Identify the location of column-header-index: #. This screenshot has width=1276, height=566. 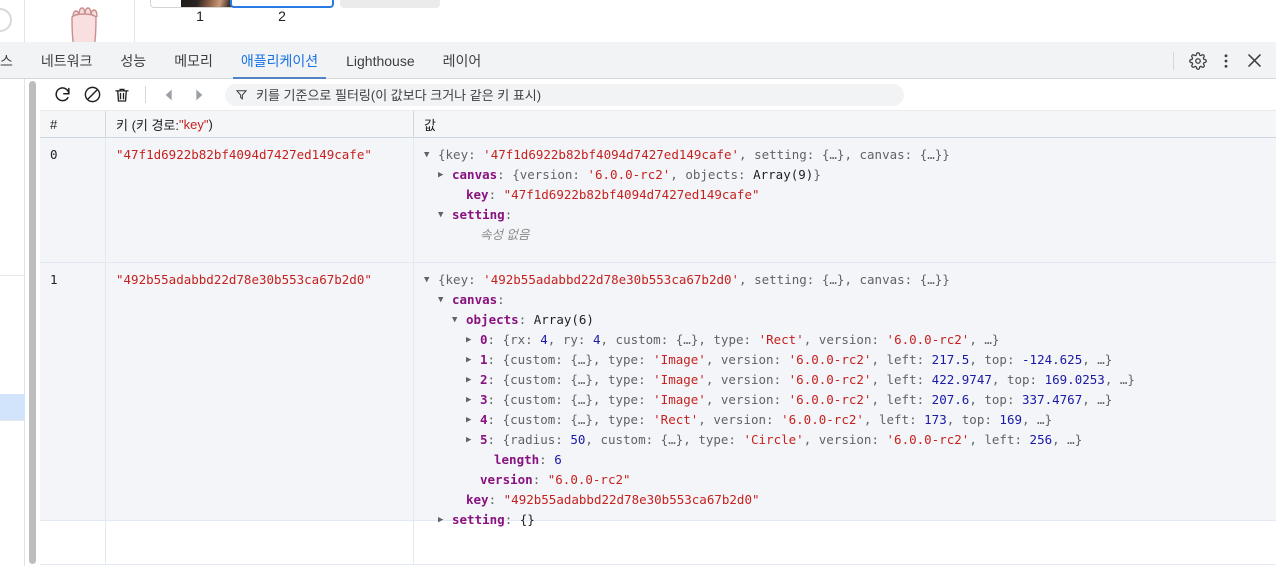
(73, 124).